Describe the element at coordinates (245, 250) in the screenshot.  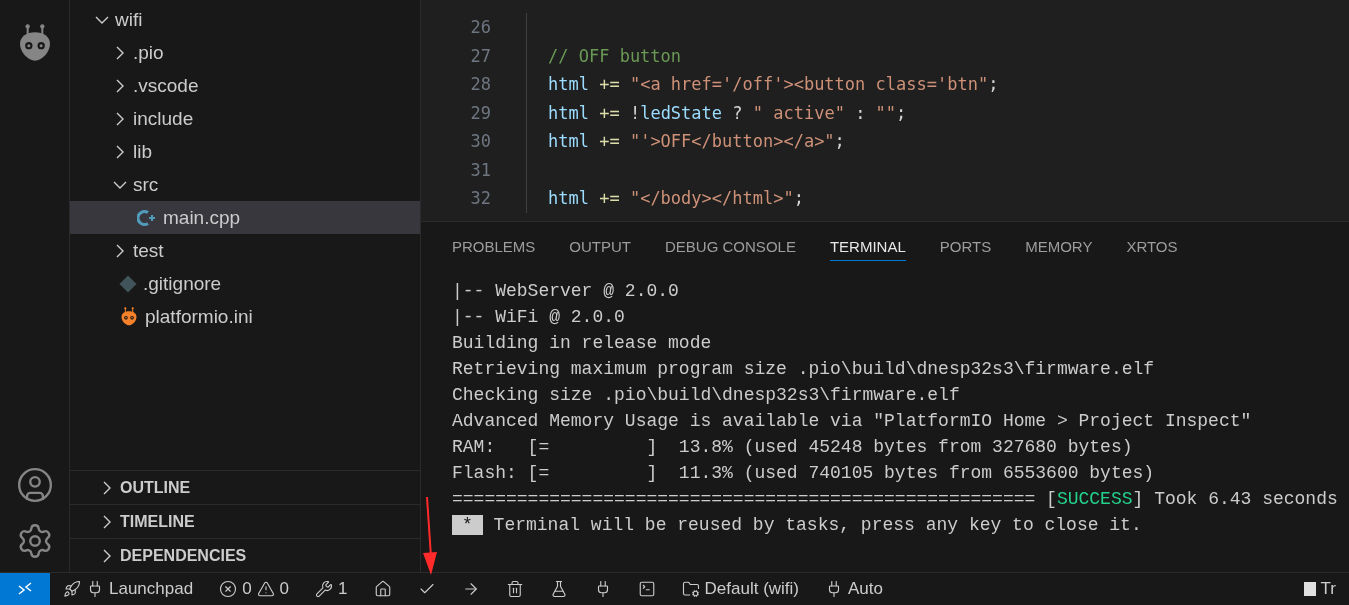
I see `tree-item: test` at that location.